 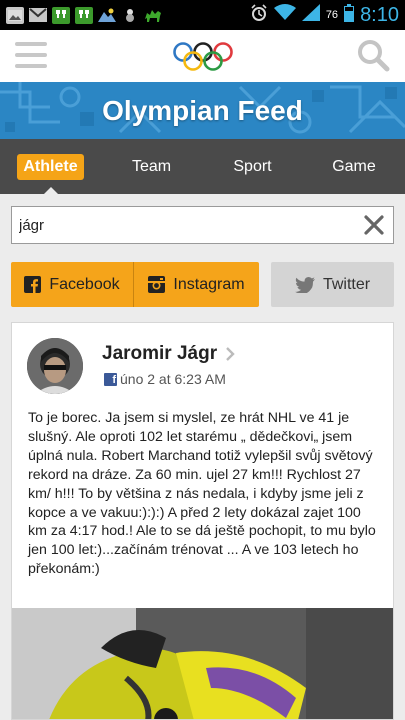 I want to click on facebook-icon, so click(x=33, y=284).